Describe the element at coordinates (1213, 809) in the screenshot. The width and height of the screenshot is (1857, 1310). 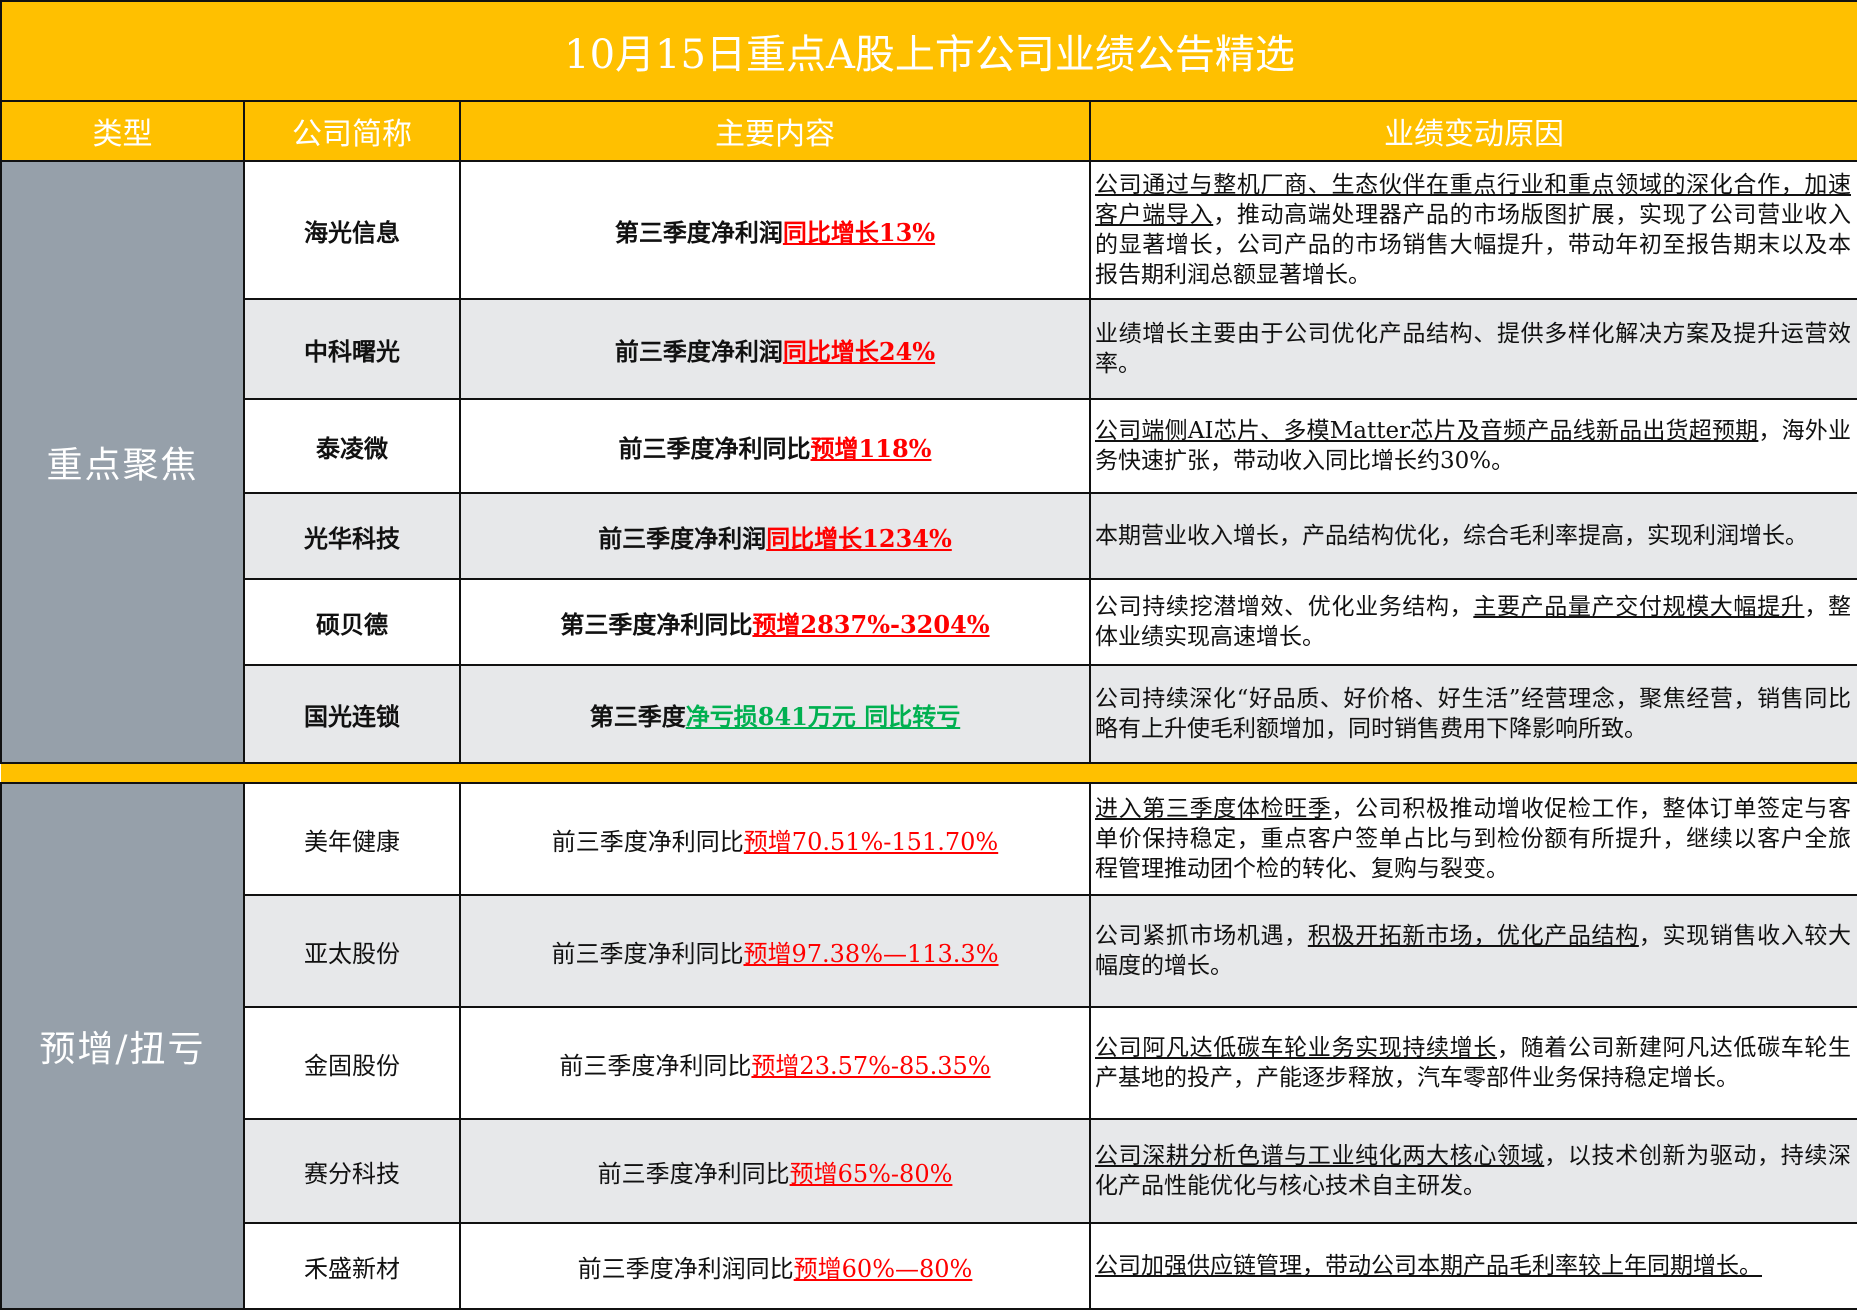
I see `reason-segment: 进入第三季度体检旺季` at that location.